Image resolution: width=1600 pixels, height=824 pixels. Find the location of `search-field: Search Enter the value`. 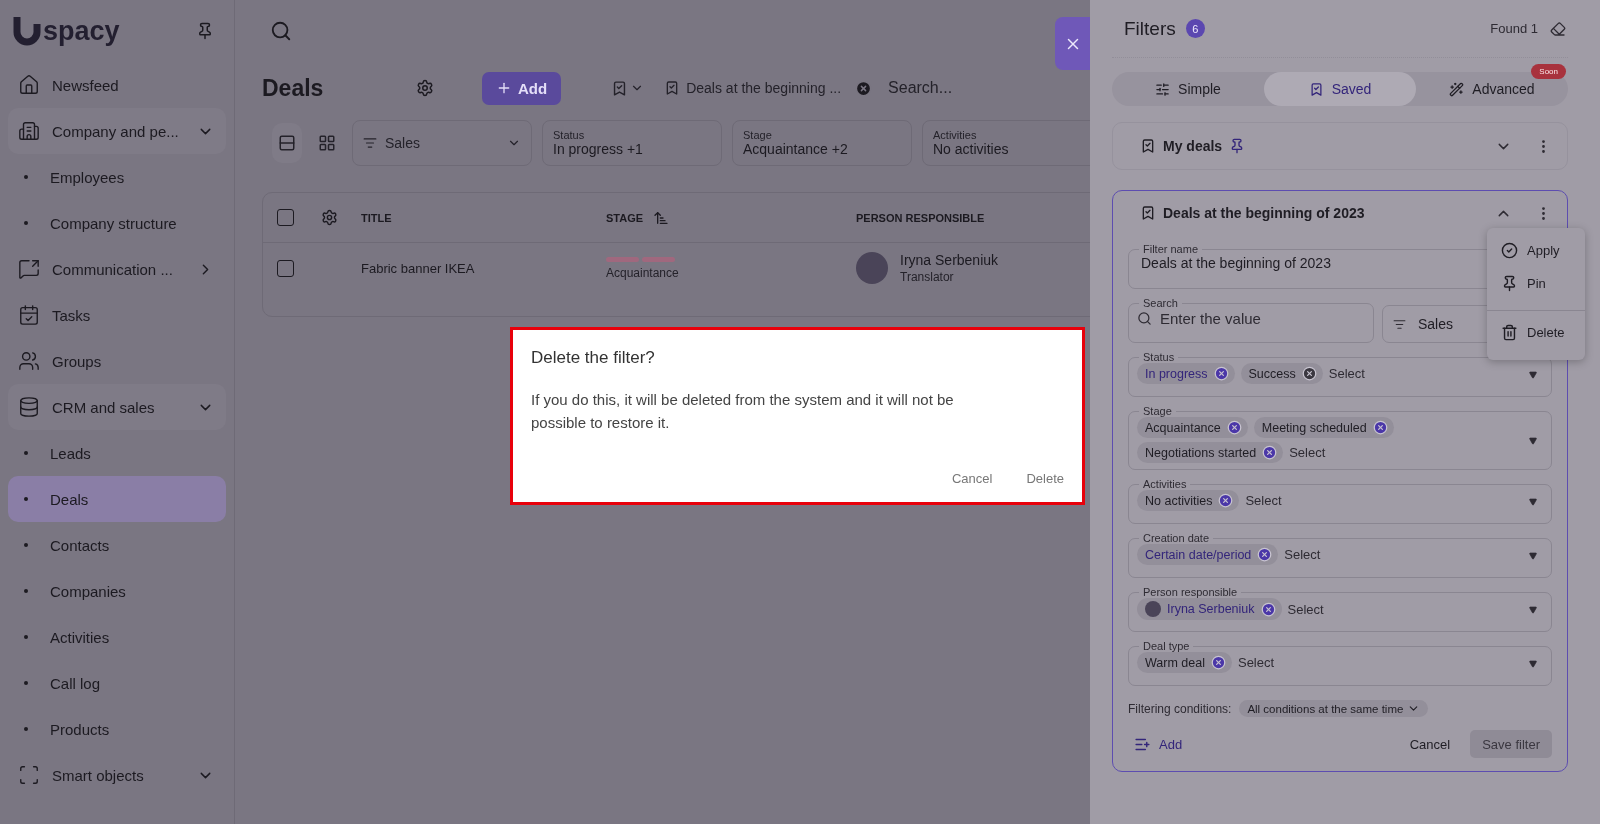

search-field: Search Enter the value is located at coordinates (1251, 320).